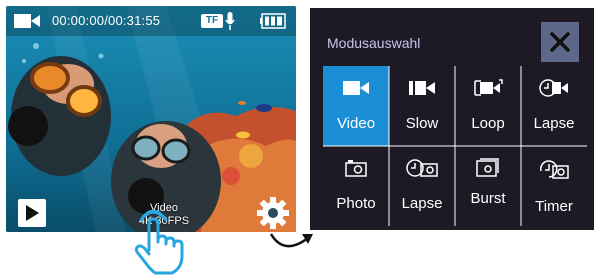 The image size is (600, 280). I want to click on mode-tile-photo: Photo, so click(356, 186).